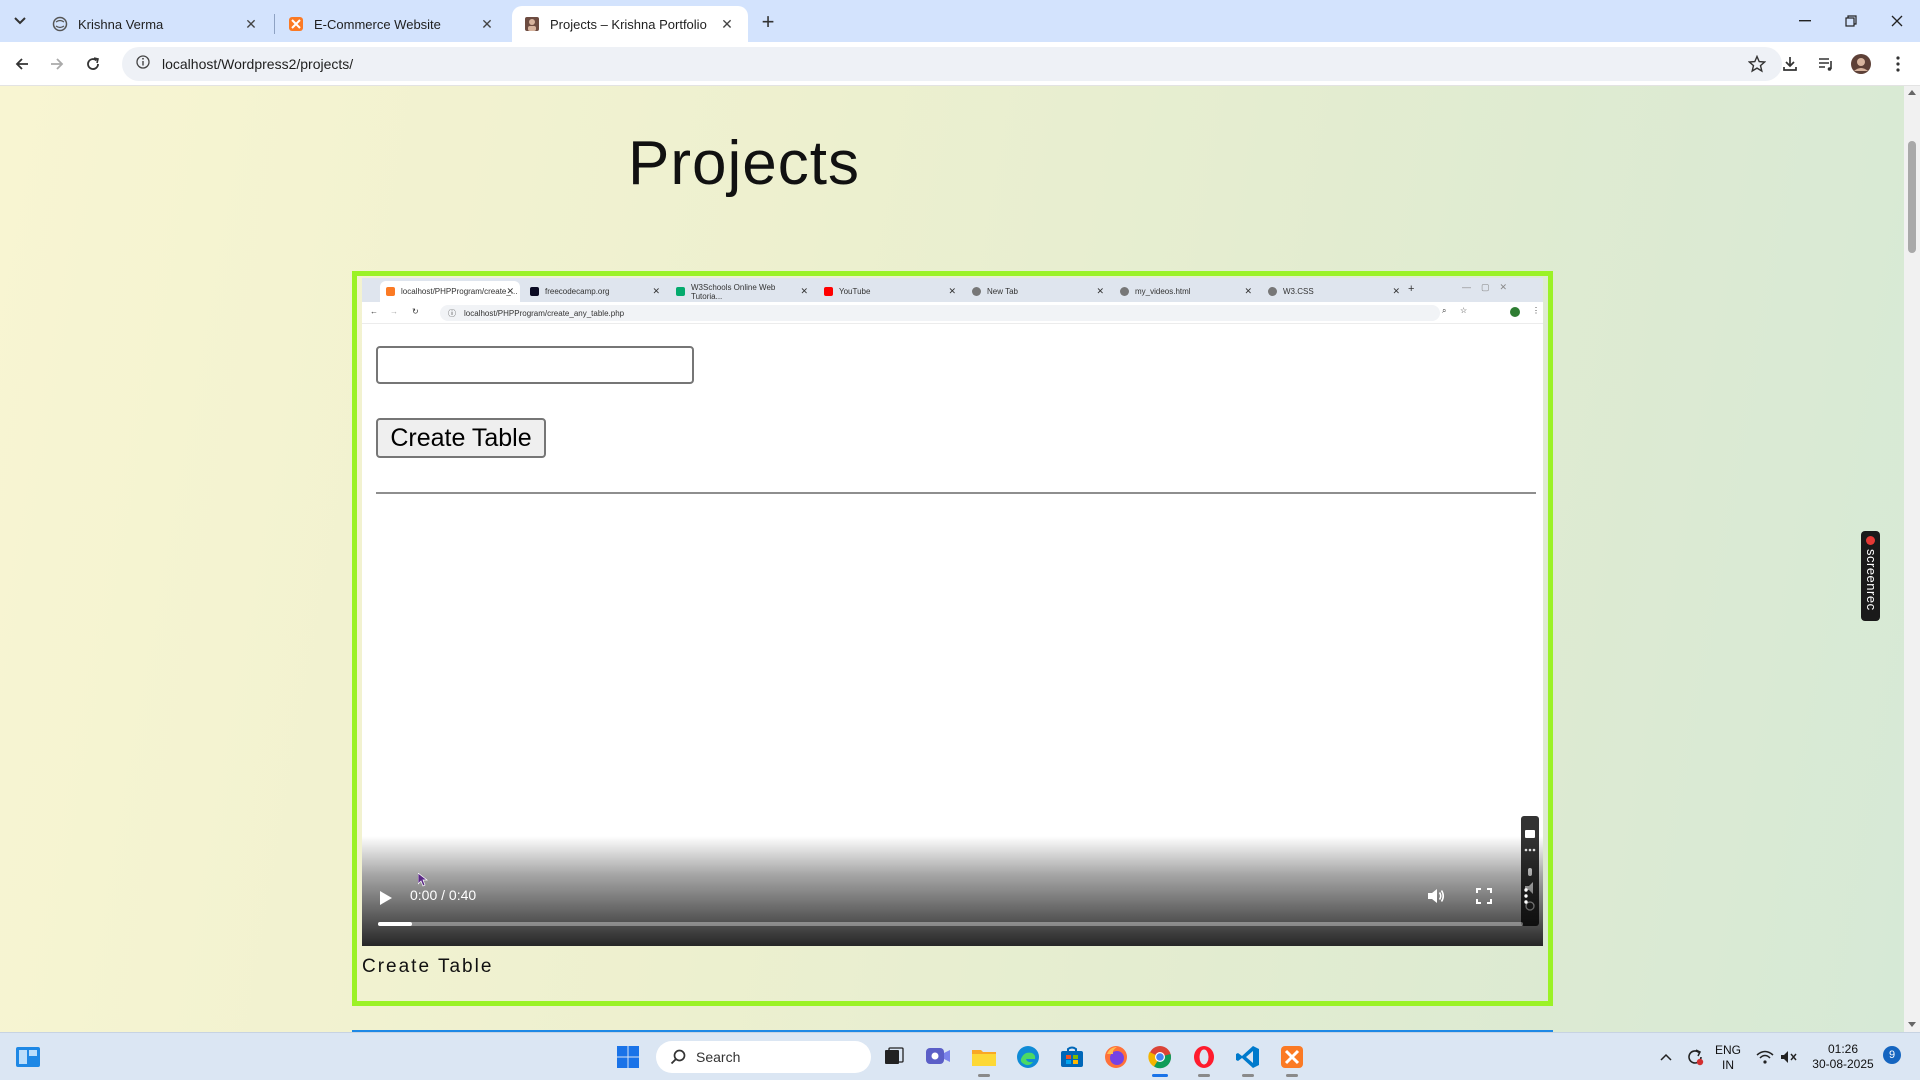 The width and height of the screenshot is (1920, 1080). Describe the element at coordinates (1526, 896) in the screenshot. I see `more-options-icon` at that location.